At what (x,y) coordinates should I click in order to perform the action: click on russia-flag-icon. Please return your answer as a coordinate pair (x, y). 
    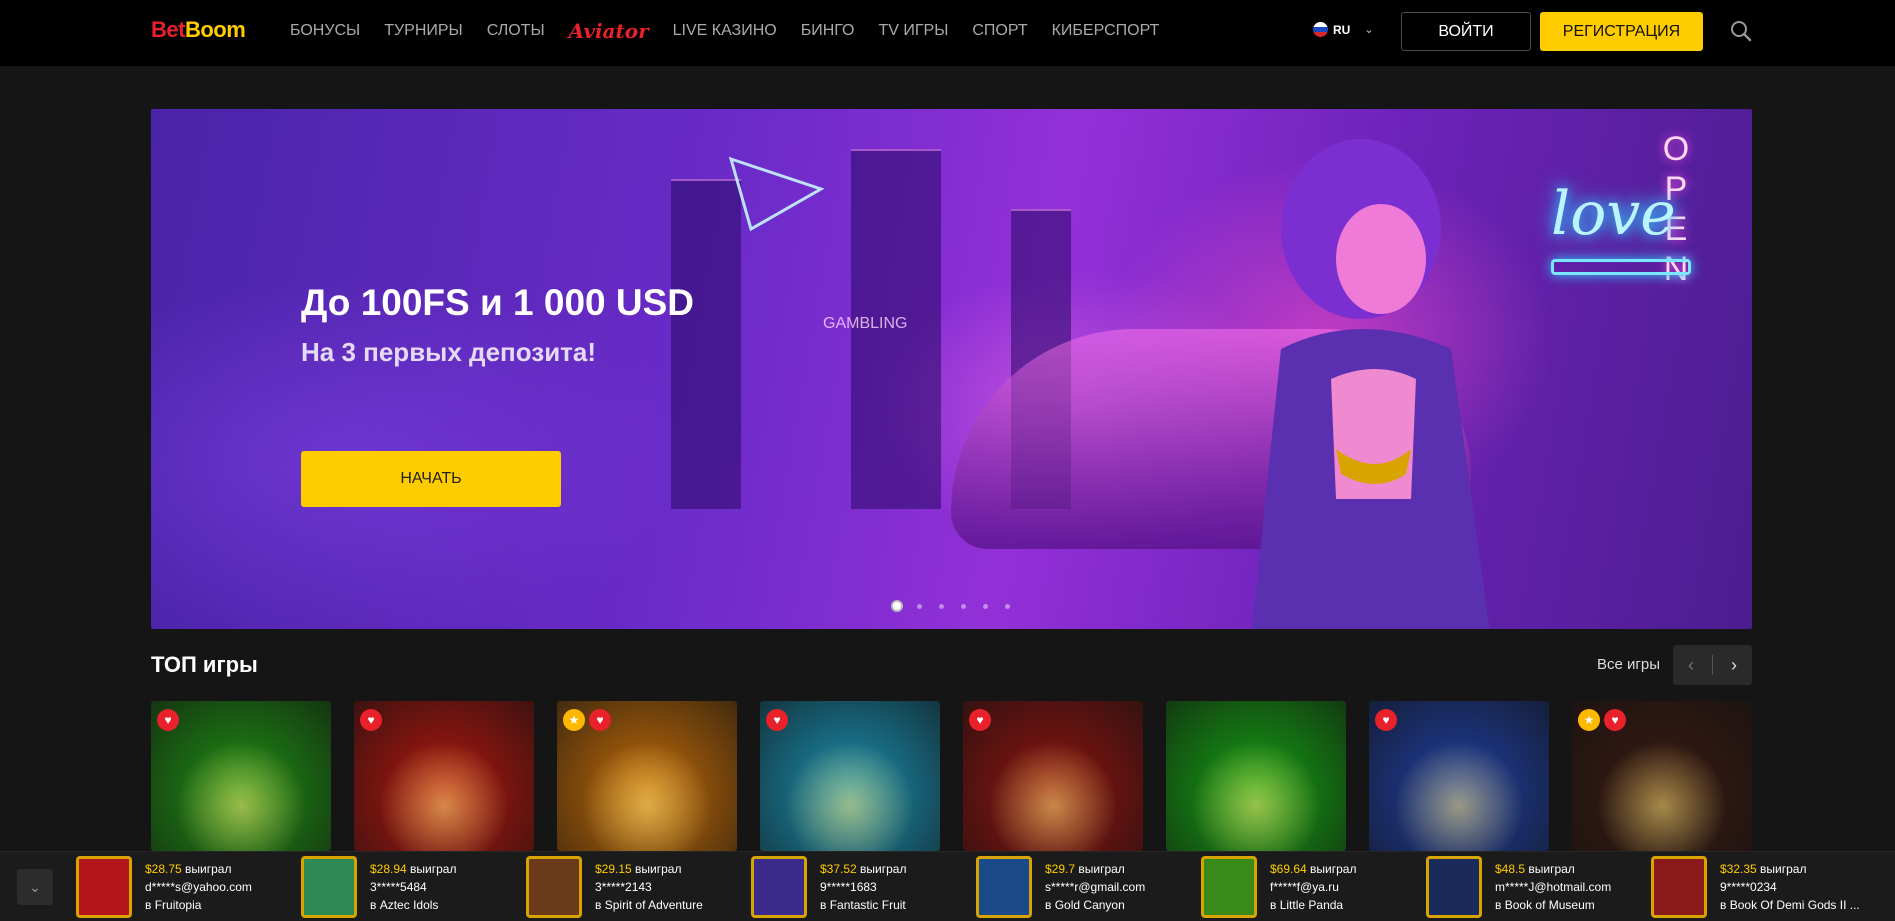
    Looking at the image, I should click on (1320, 29).